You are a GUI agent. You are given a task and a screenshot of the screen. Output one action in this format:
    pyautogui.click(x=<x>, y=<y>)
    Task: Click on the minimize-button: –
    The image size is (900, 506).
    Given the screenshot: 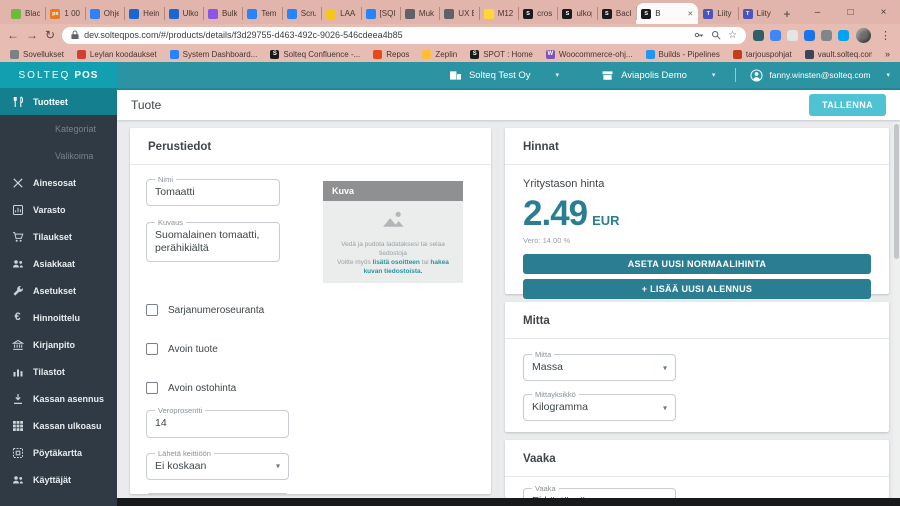 What is the action you would take?
    pyautogui.click(x=817, y=12)
    